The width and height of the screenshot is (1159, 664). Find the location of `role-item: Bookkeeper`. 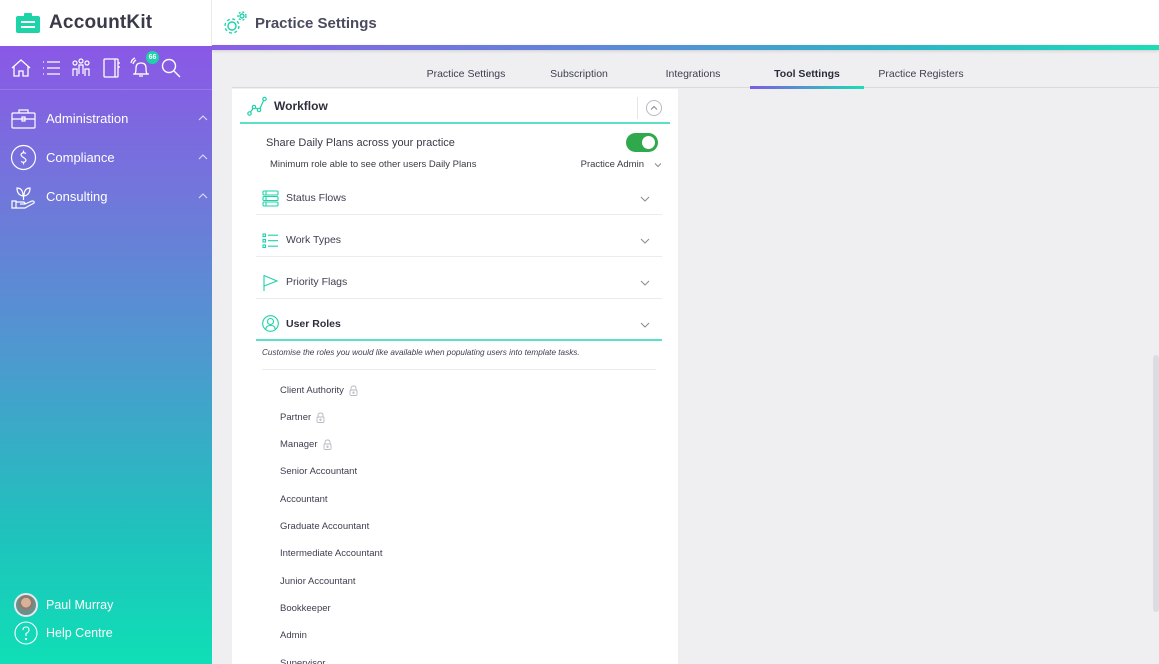

role-item: Bookkeeper is located at coordinates (305, 608).